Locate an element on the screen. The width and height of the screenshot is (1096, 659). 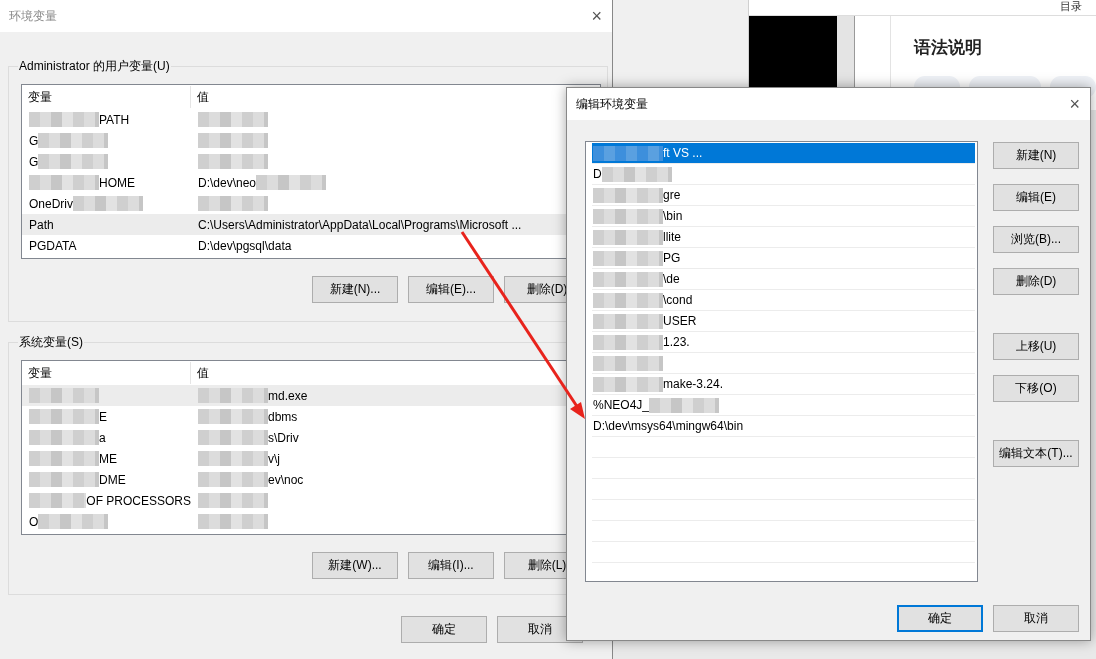
variable-name: DME is located at coordinates (112, 479).